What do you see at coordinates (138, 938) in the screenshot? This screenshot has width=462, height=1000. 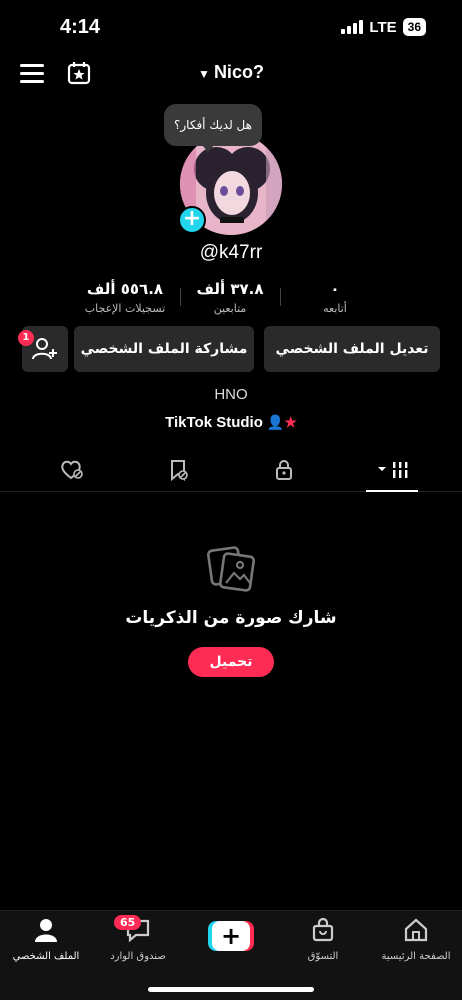 I see `nav-inbox: 65 صندوق الوارد` at bounding box center [138, 938].